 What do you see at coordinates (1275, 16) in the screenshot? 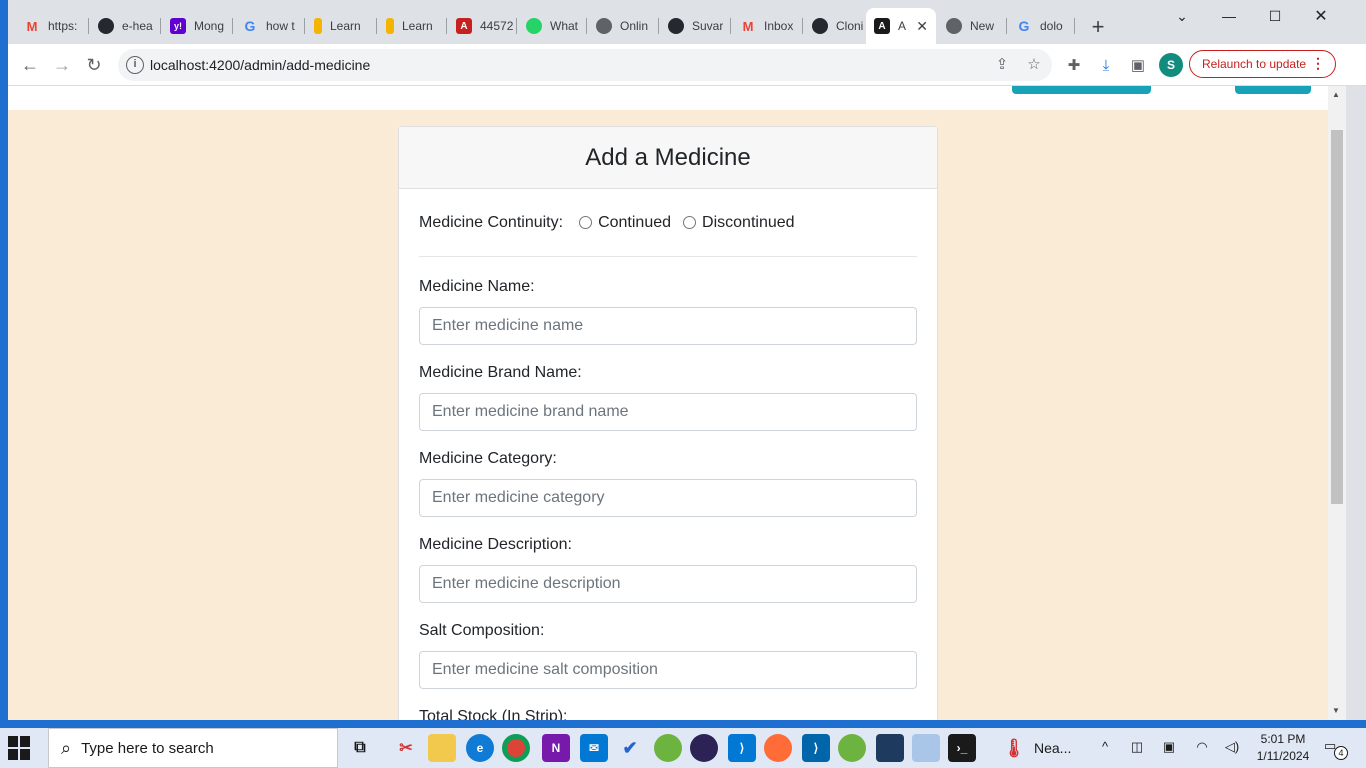
I see `maximize-button: ☐` at bounding box center [1275, 16].